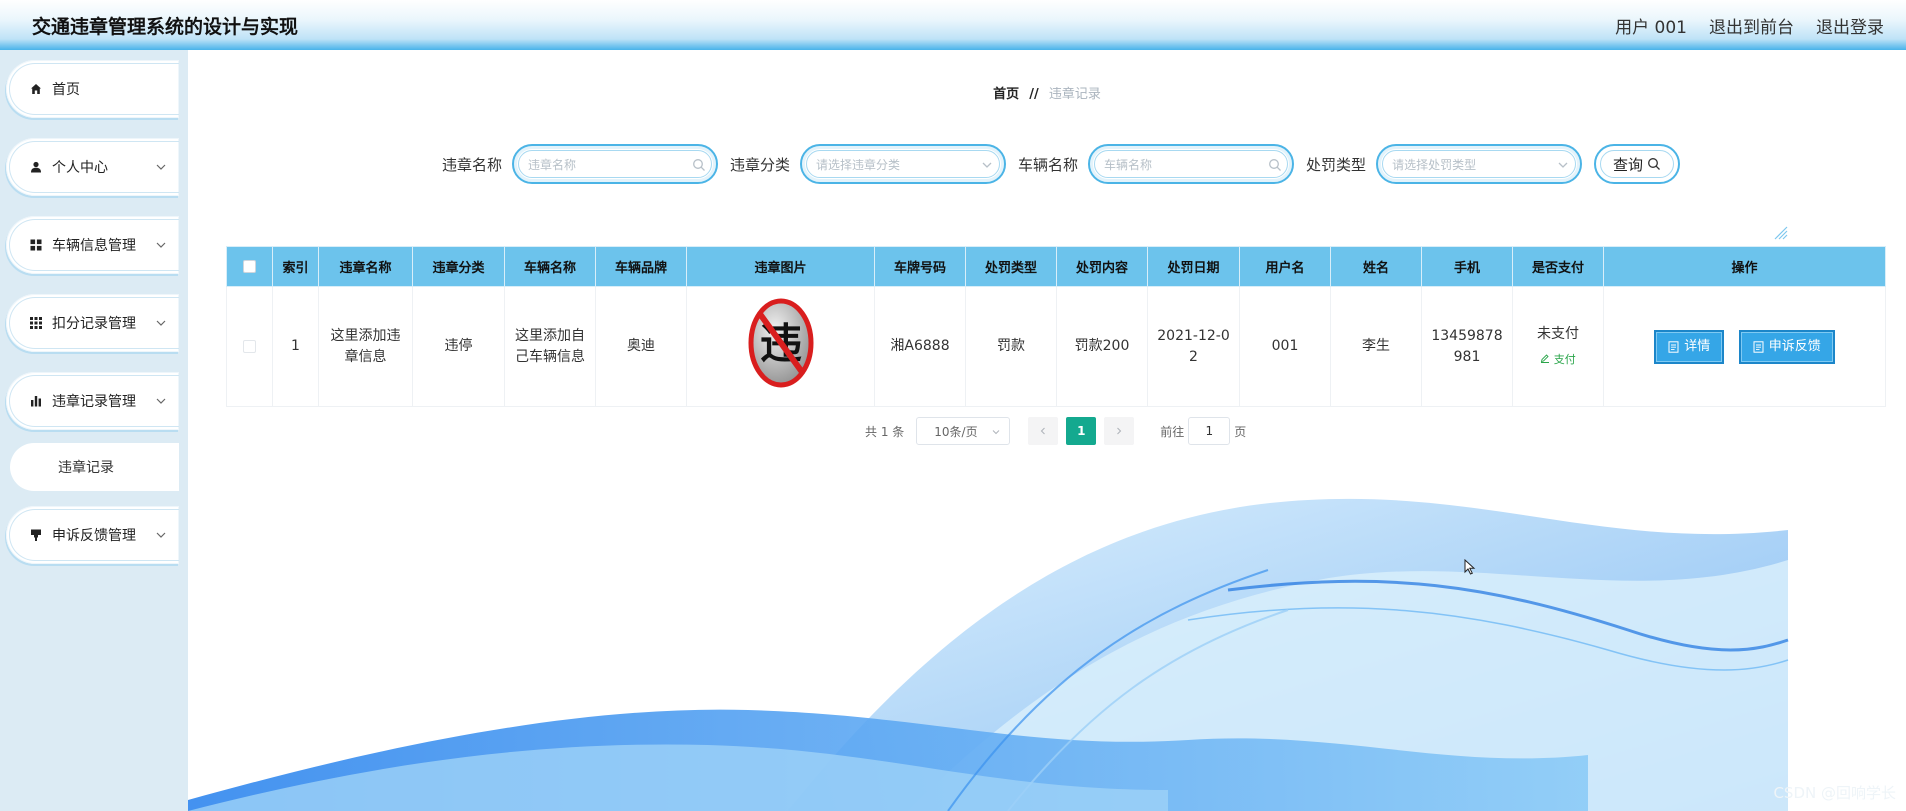 This screenshot has height=811, width=1906. Describe the element at coordinates (295, 266) in the screenshot. I see `column-header: 索引` at that location.